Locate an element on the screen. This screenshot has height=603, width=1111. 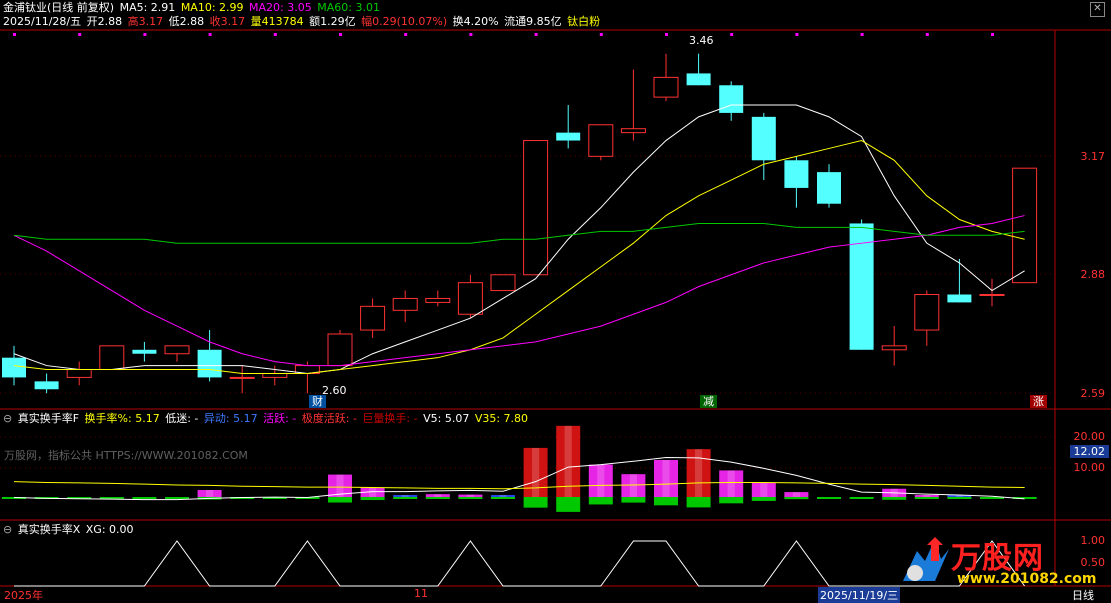
xg-label: XG: 0.00 is located at coordinates (109, 529).